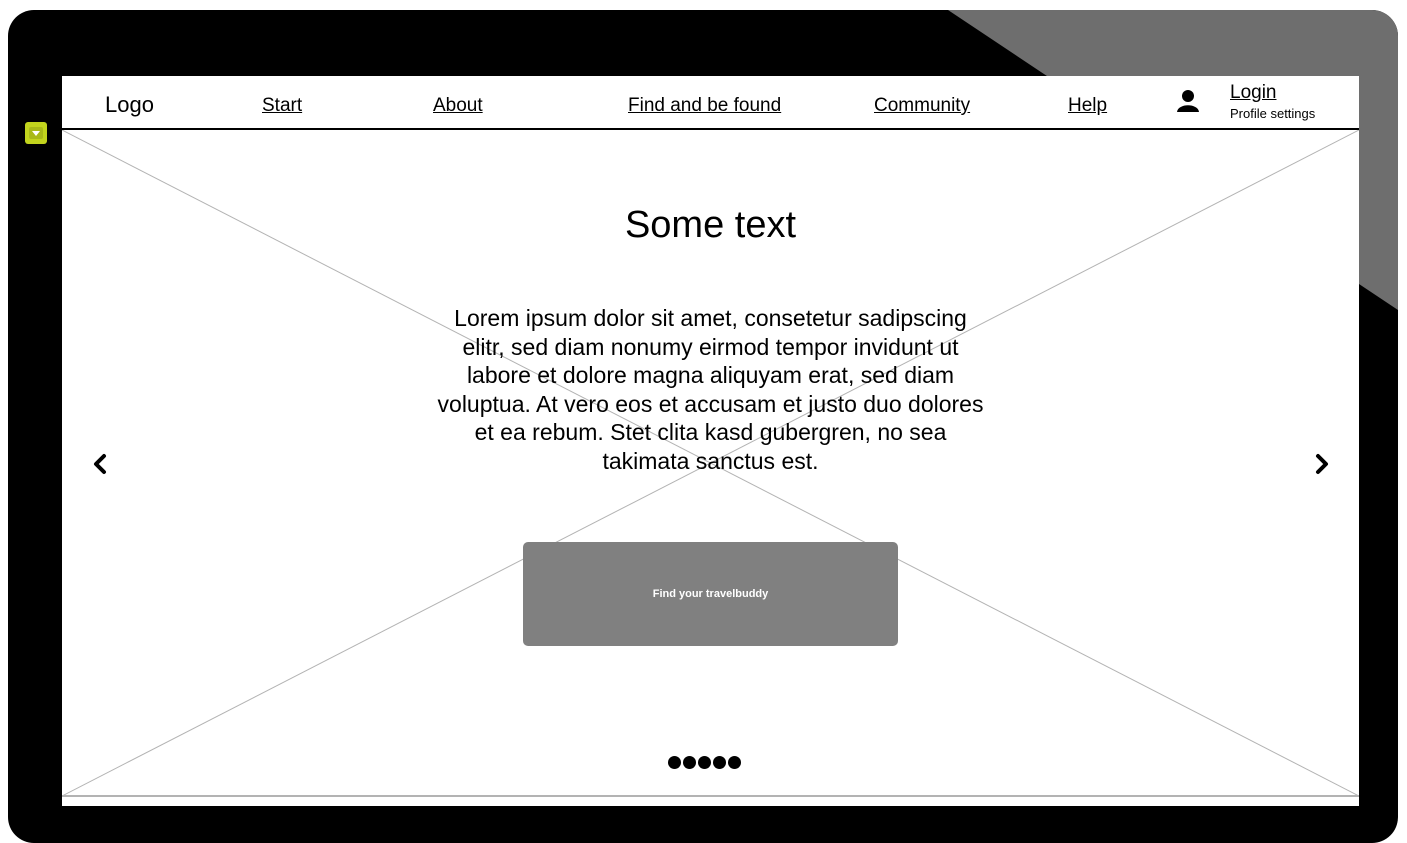 The width and height of the screenshot is (1407, 843). I want to click on login-link: Login, so click(1253, 93).